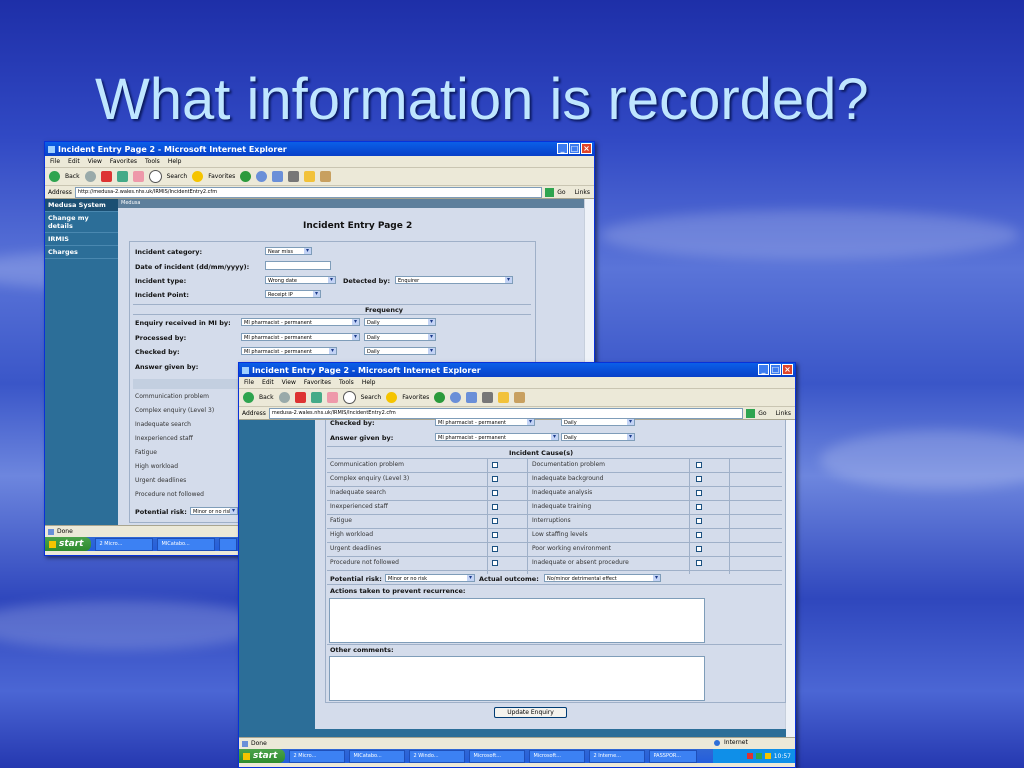 This screenshot has height=768, width=1024. Describe the element at coordinates (495, 563) in the screenshot. I see `cause-procedure-not-followed-checkbox` at that location.